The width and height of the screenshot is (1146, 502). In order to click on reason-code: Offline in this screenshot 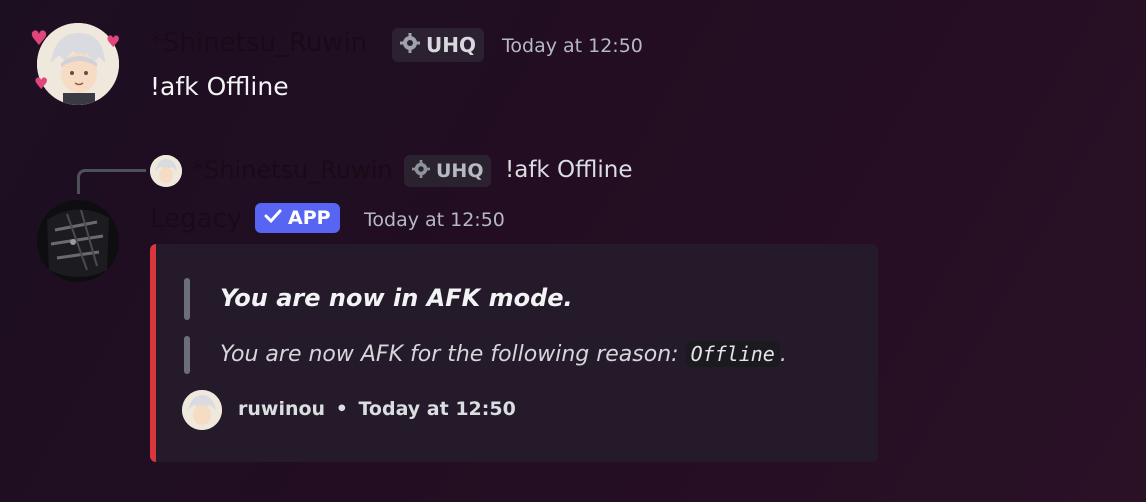, I will do `click(732, 354)`.